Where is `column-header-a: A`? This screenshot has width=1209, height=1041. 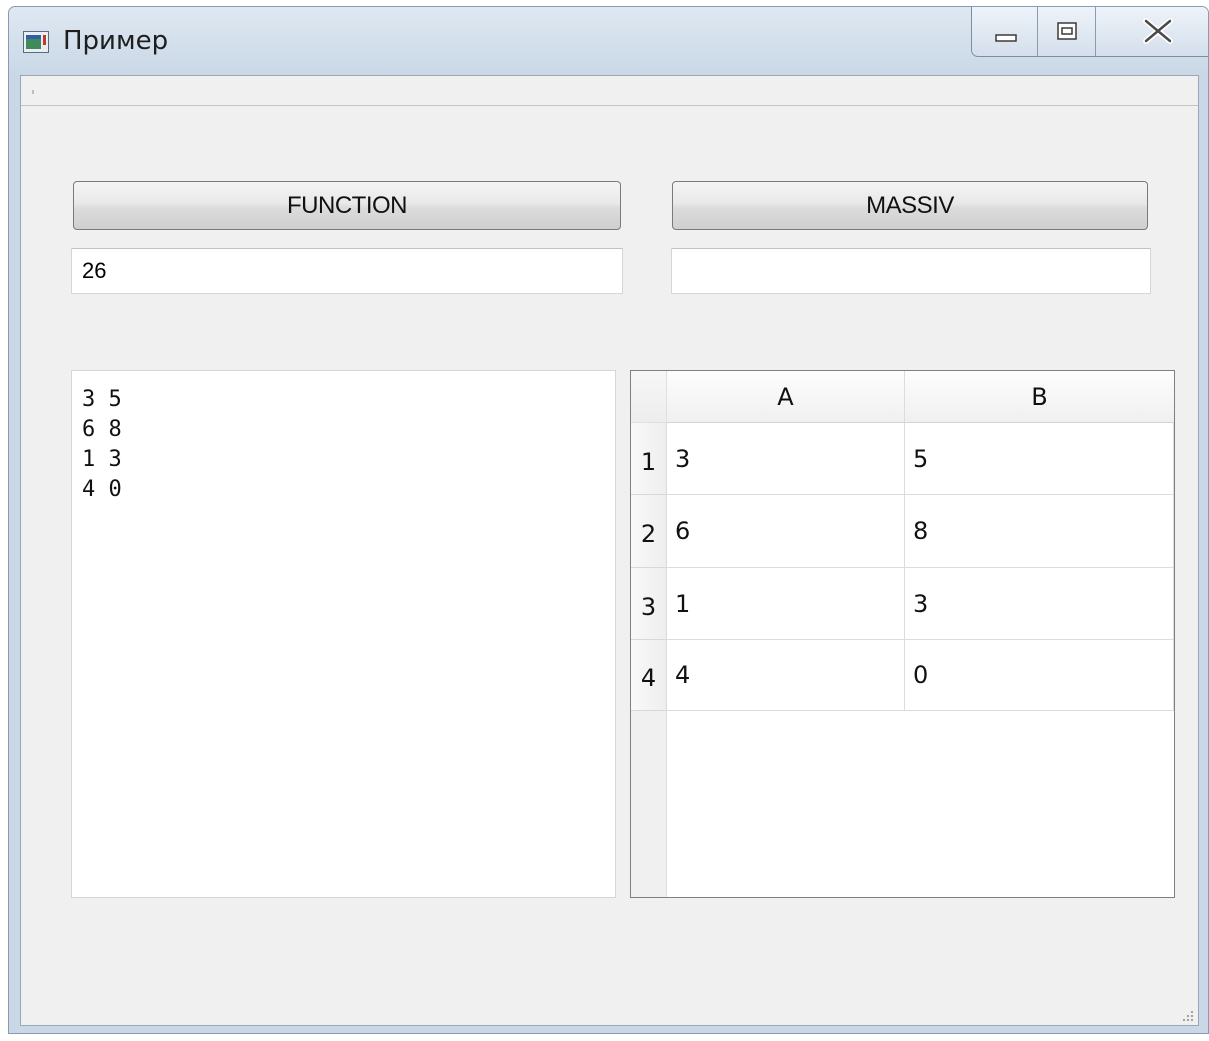
column-header-a: A is located at coordinates (786, 397).